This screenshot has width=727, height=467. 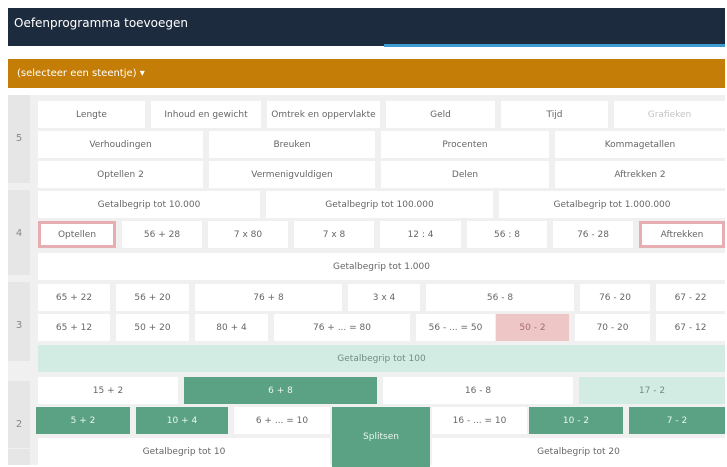 What do you see at coordinates (231, 327) in the screenshot?
I see `tile-80-plus-4: 80 + 4` at bounding box center [231, 327].